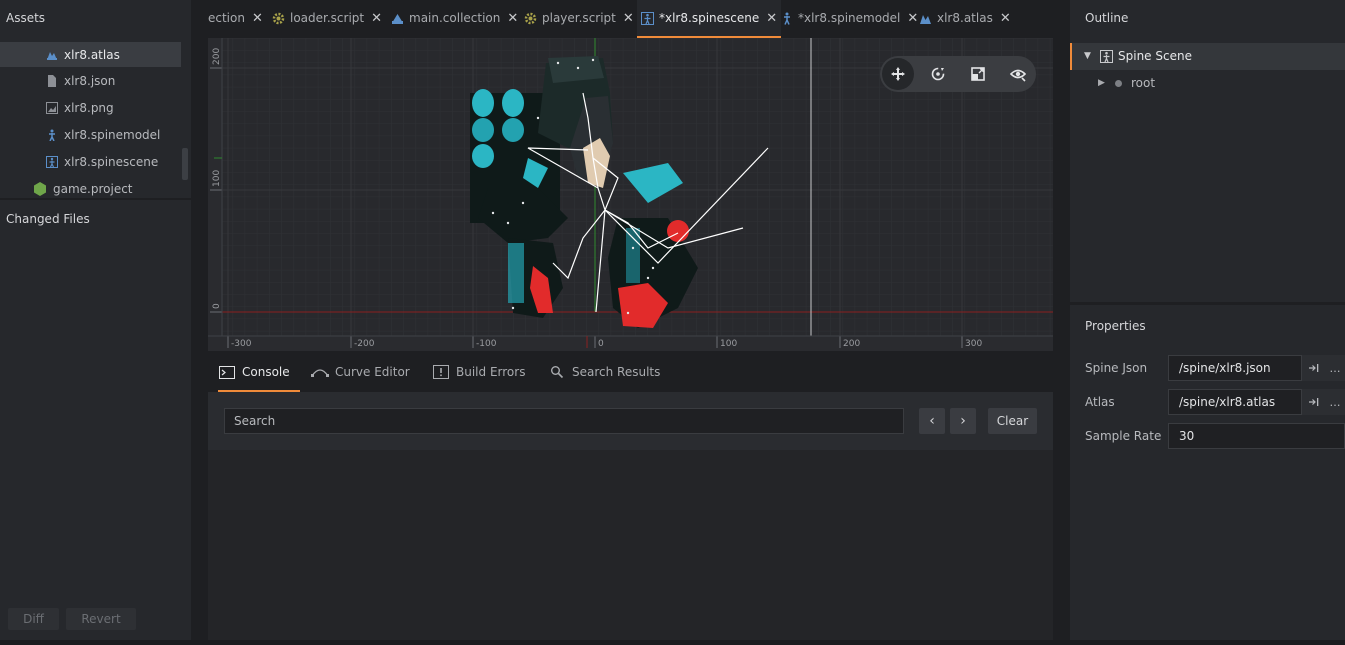 This screenshot has width=1345, height=645. I want to click on outline-item-label: Spine Scene, so click(1155, 56).